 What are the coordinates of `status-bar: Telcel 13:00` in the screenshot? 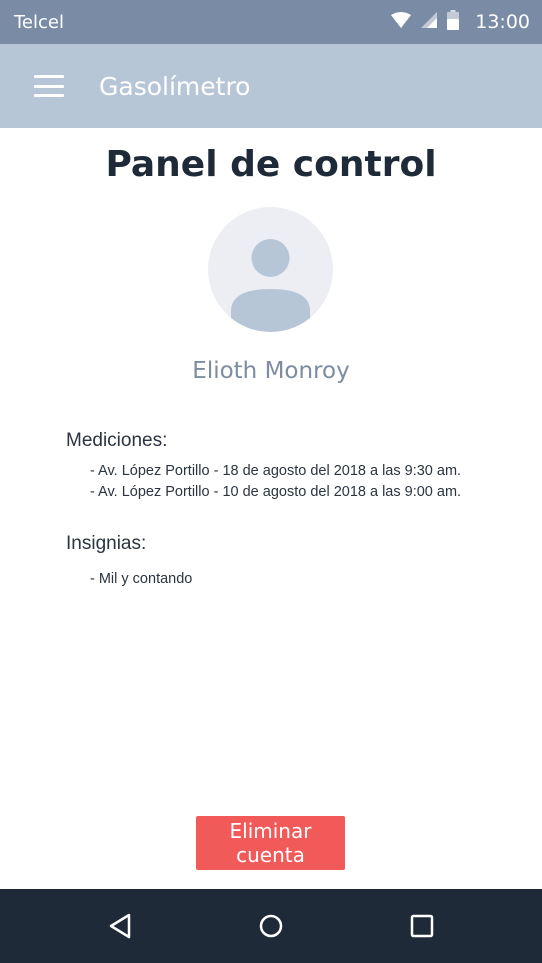 It's located at (271, 22).